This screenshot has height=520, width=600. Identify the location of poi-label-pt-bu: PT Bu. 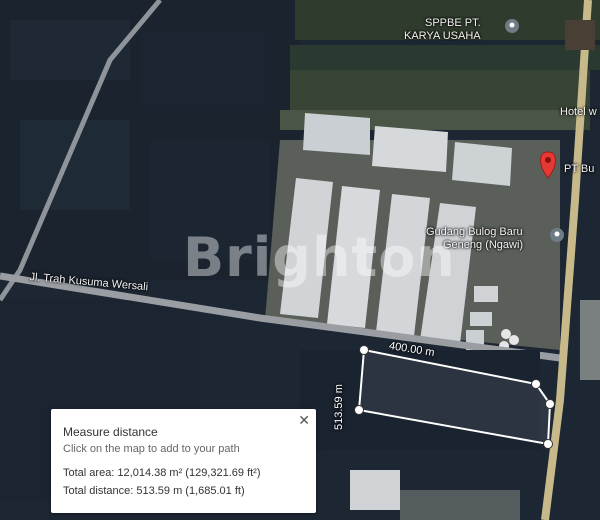
(579, 169).